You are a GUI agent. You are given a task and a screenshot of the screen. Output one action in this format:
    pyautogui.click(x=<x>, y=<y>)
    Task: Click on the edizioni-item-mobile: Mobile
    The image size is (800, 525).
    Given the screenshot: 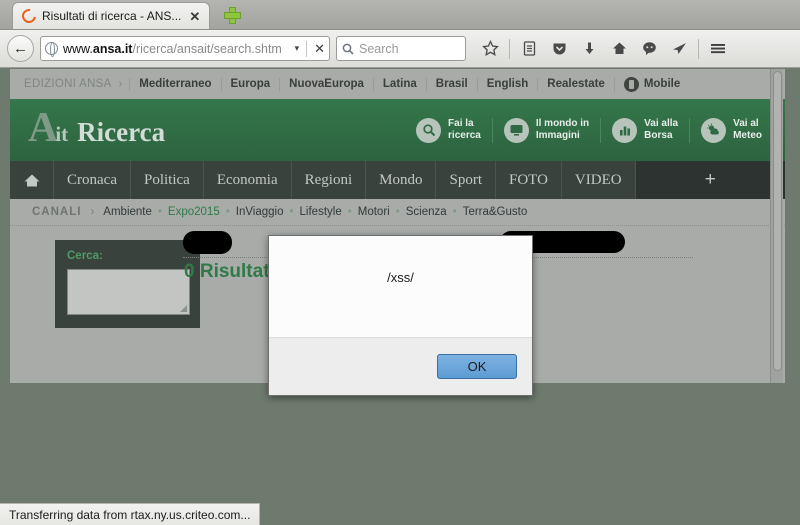 What is the action you would take?
    pyautogui.click(x=651, y=84)
    